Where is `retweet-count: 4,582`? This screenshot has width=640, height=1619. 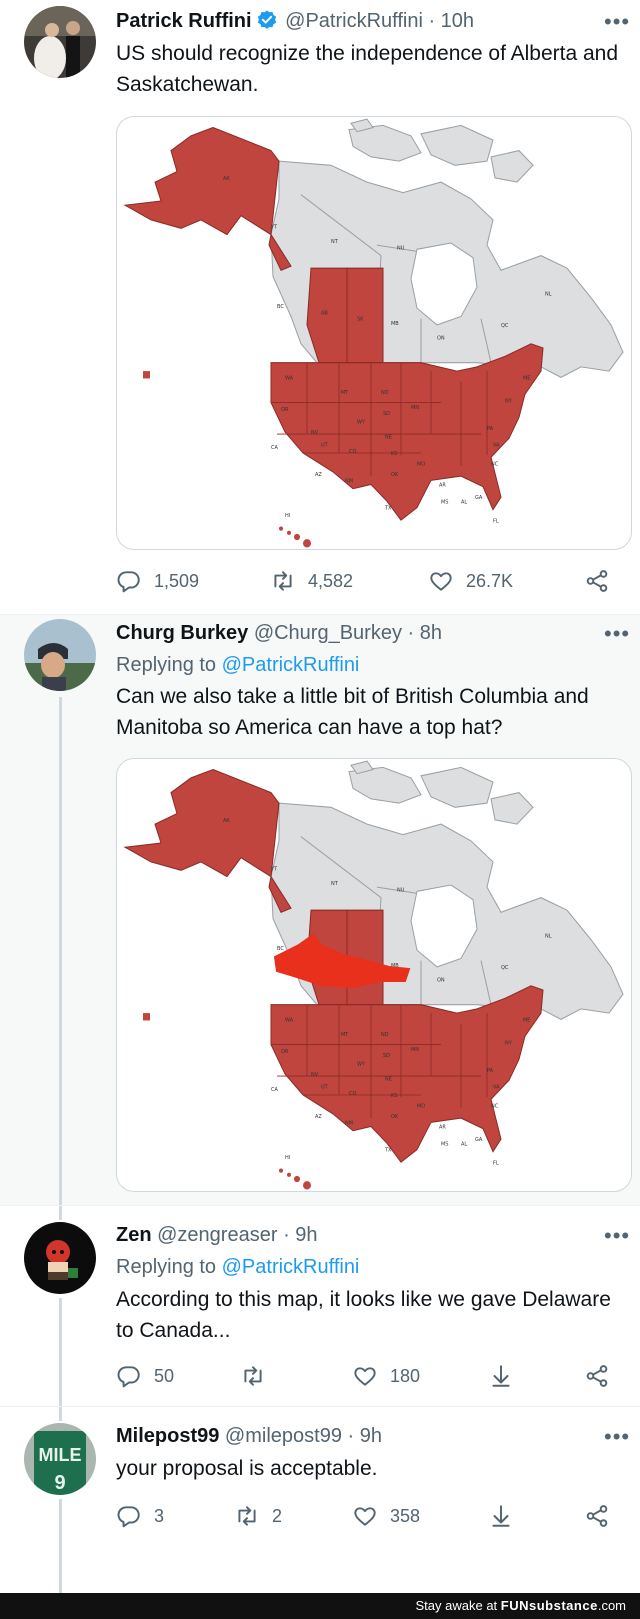
retweet-count: 4,582 is located at coordinates (331, 580).